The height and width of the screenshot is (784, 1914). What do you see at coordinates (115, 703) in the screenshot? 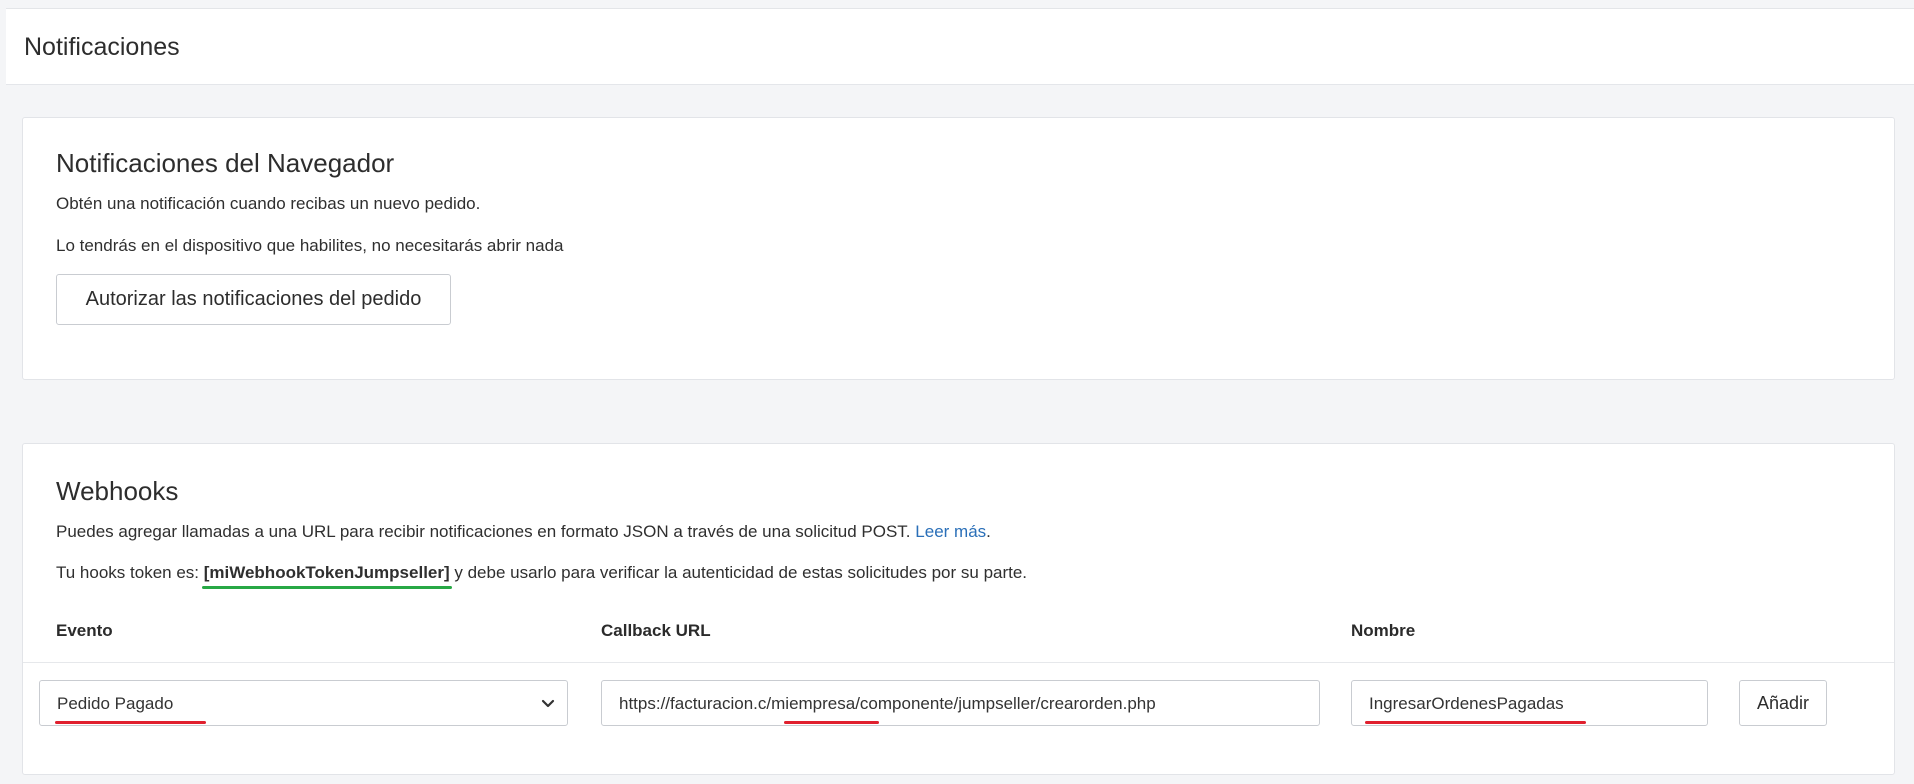
I see `event-select-value: Pedido Pagado` at bounding box center [115, 703].